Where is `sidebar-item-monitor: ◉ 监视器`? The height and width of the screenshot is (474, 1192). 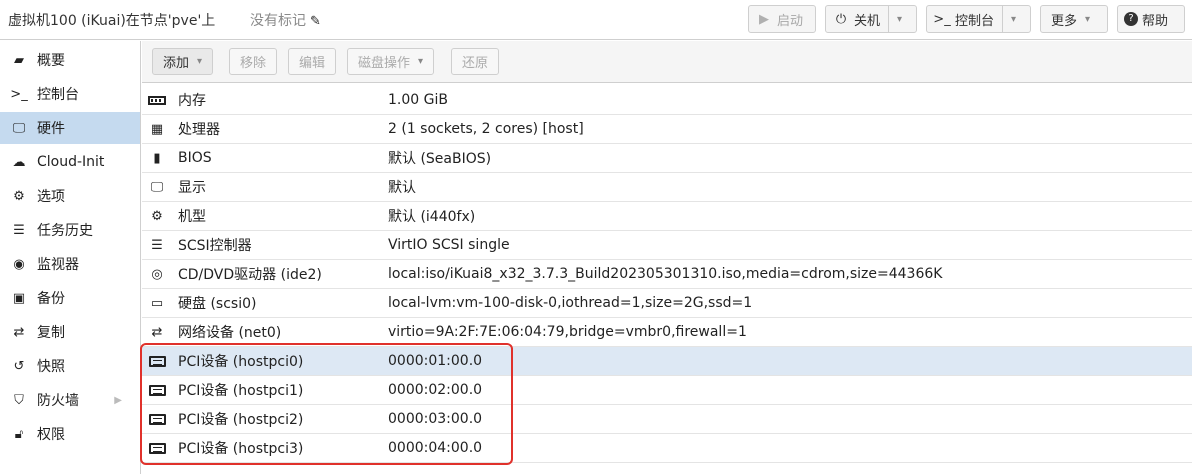 sidebar-item-monitor: ◉ 监视器 is located at coordinates (70, 264).